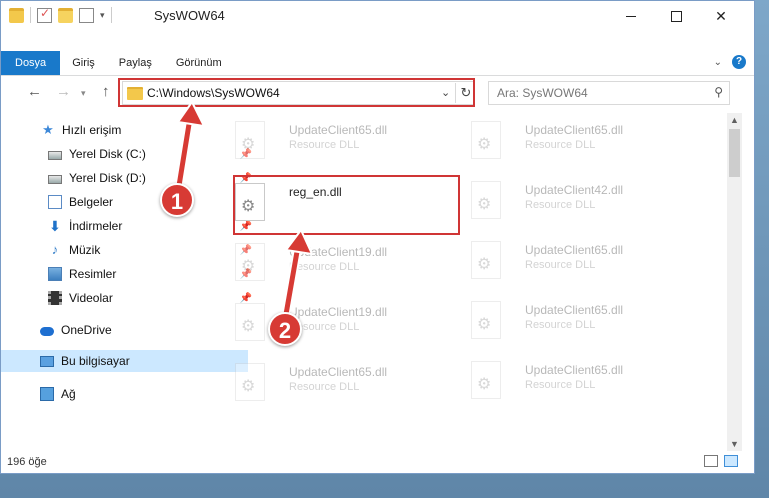  Describe the element at coordinates (734, 444) in the screenshot. I see `scroll-down-icon: ▼` at that location.